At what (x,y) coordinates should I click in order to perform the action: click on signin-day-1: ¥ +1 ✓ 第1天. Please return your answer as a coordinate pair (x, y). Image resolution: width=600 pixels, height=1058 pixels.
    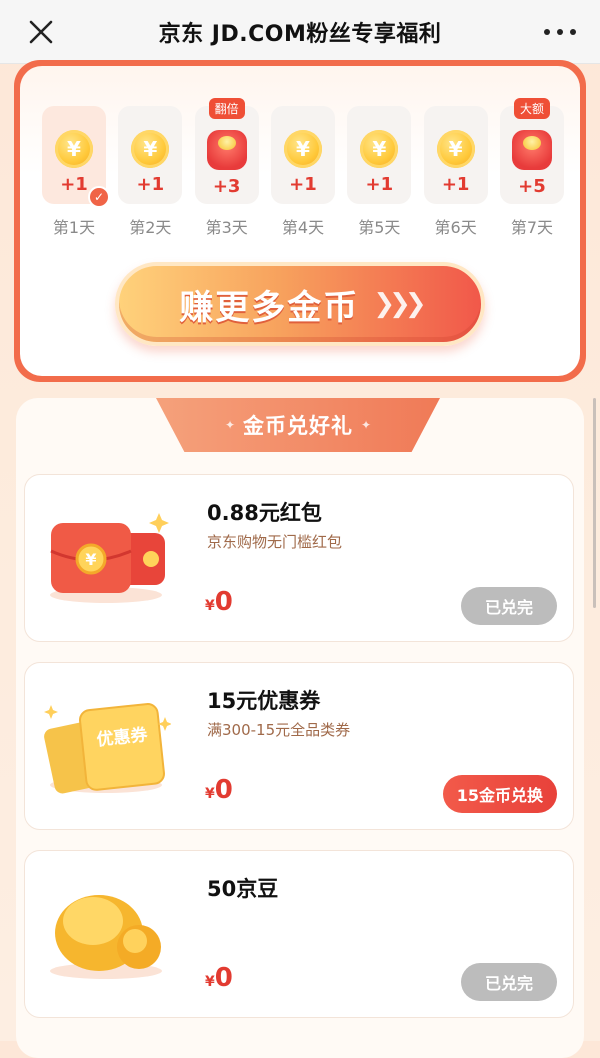
    Looking at the image, I should click on (76, 172).